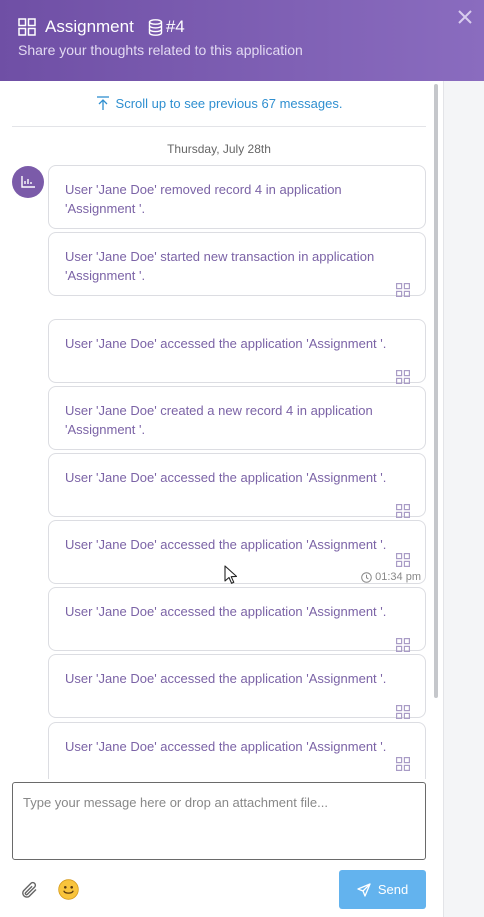 This screenshot has height=917, width=484. Describe the element at coordinates (68, 889) in the screenshot. I see `emoji-icon` at that location.